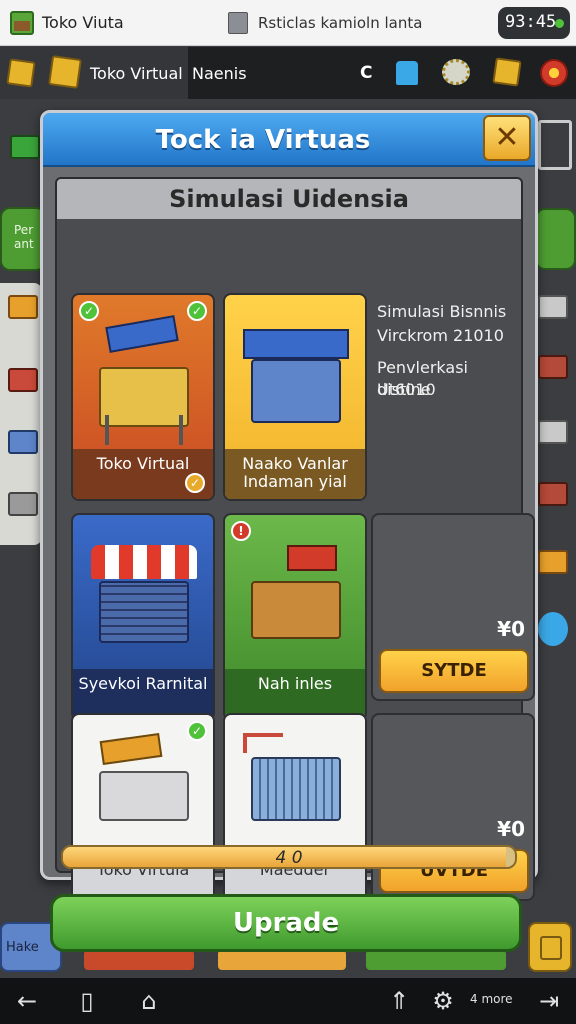 This screenshot has height=1024, width=576. I want to click on close-button: ✕, so click(507, 138).